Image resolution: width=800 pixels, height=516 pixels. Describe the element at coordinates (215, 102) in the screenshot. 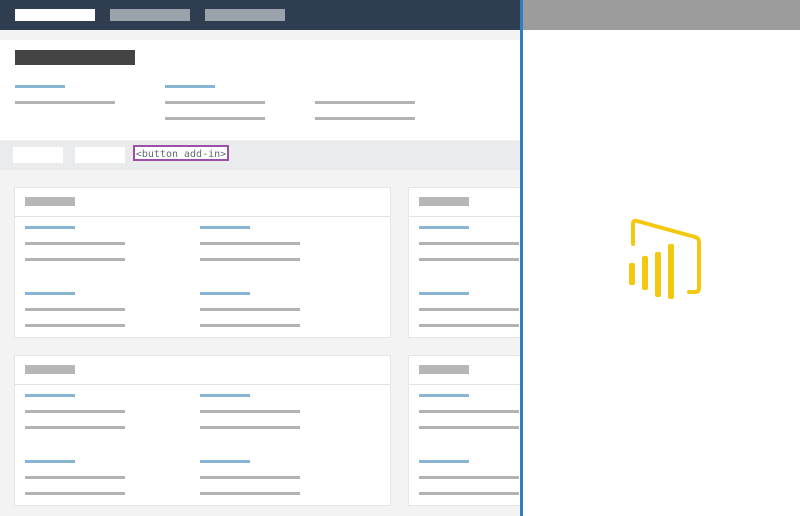

I see `header-field-value-2a` at that location.